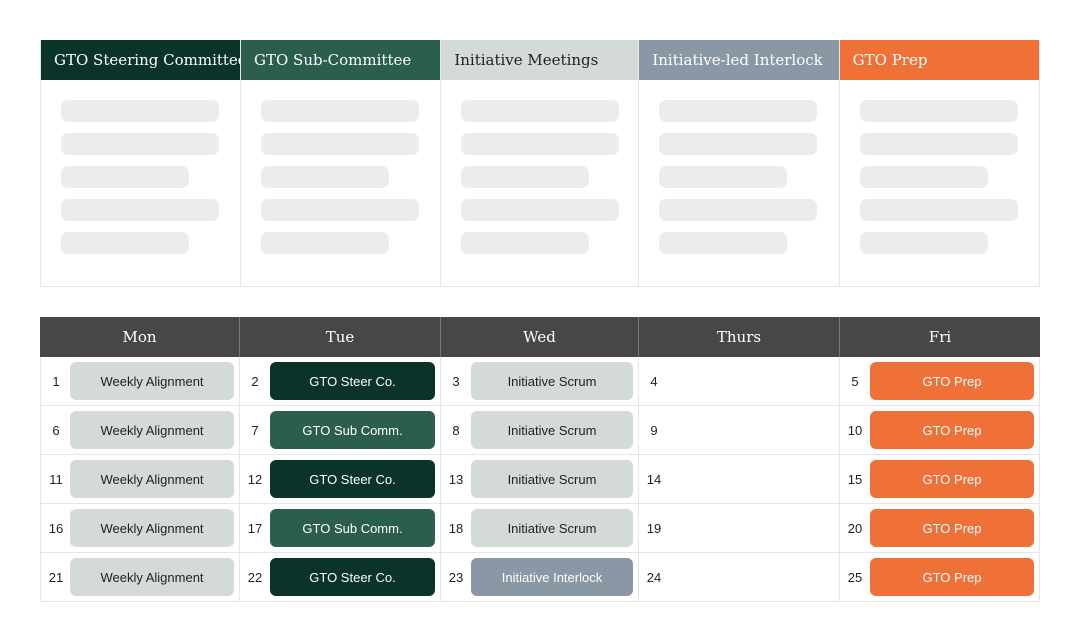 This screenshot has height=644, width=1080. I want to click on day-number: 3, so click(456, 381).